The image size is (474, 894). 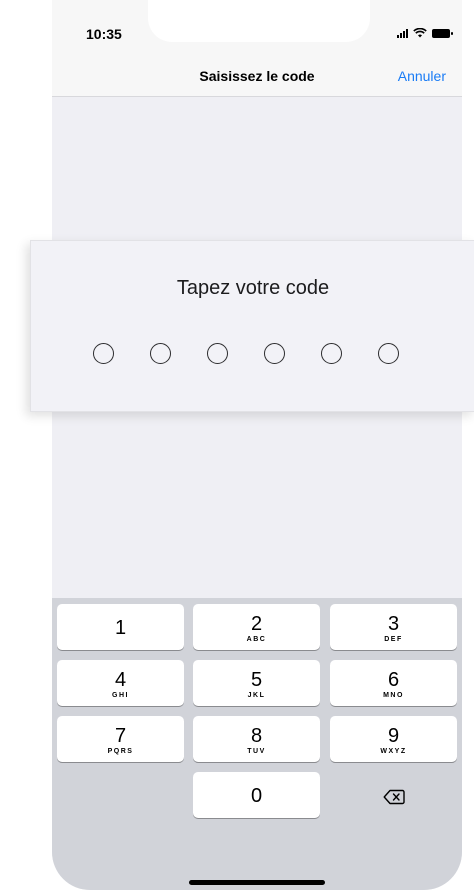 What do you see at coordinates (402, 33) in the screenshot?
I see `signal-icon` at bounding box center [402, 33].